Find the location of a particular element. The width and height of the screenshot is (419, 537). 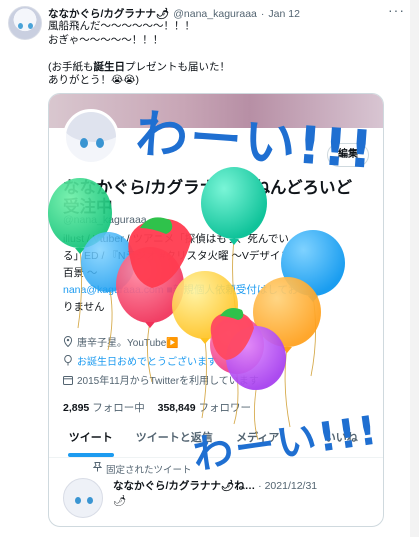

profile-location: 唐辛子星。YouTube▶️ is located at coordinates (121, 341).